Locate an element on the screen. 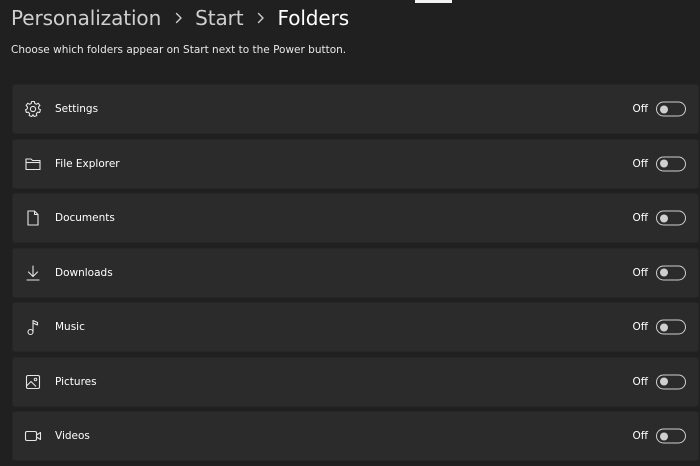  settings-toggle is located at coordinates (671, 109).